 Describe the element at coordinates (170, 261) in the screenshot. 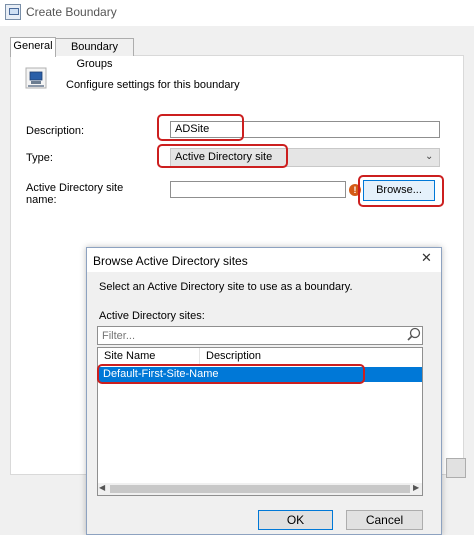

I see `child-window-title: Browse Active Directory sites` at that location.